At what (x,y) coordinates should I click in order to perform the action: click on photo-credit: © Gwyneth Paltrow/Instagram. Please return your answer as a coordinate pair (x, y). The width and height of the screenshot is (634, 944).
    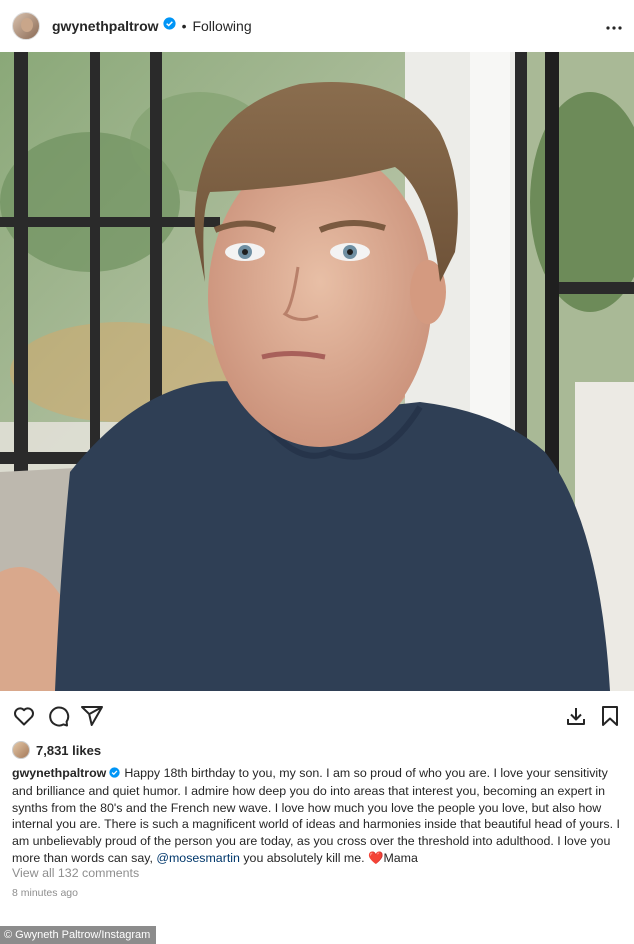
    Looking at the image, I should click on (78, 935).